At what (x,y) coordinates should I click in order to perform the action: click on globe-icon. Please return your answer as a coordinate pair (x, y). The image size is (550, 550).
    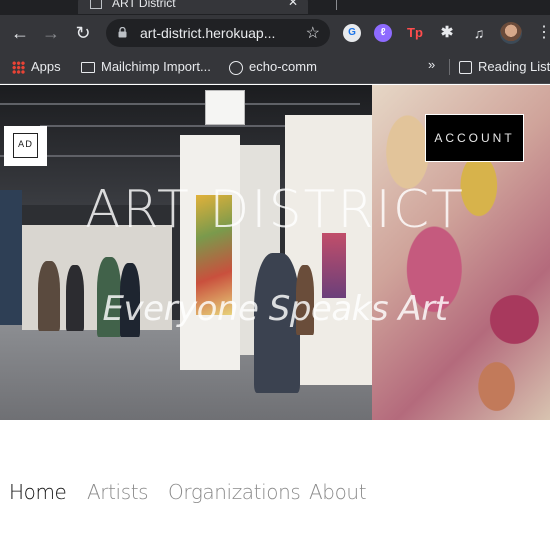
    Looking at the image, I should click on (236, 67).